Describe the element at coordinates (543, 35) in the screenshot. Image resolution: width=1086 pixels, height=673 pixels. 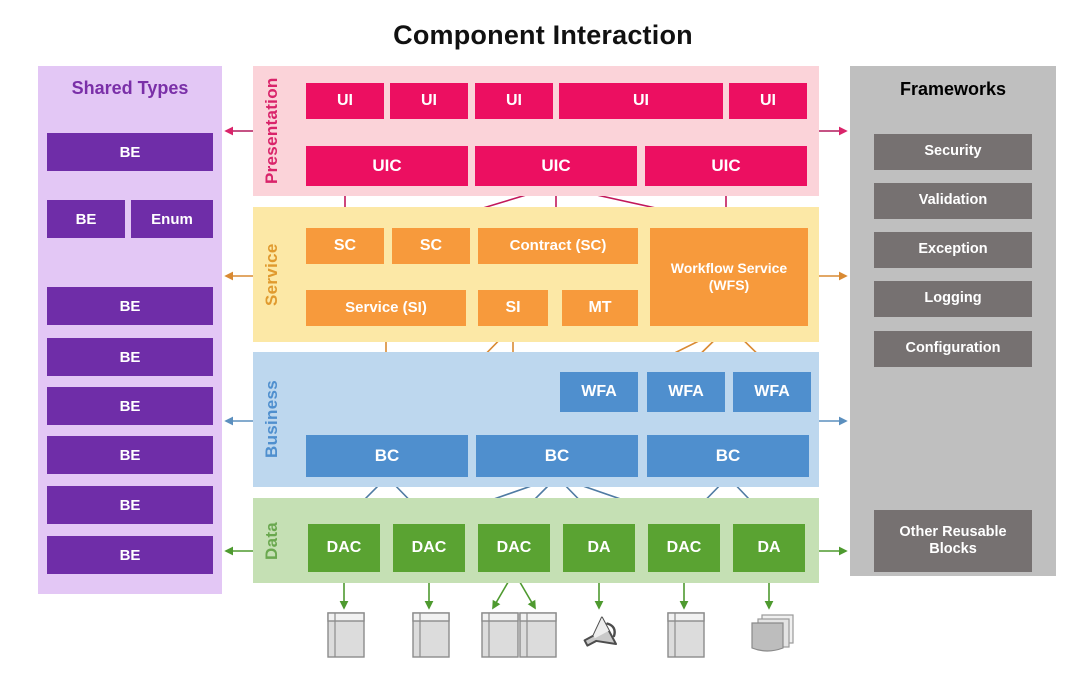
I see `page-title: Component Interaction` at that location.